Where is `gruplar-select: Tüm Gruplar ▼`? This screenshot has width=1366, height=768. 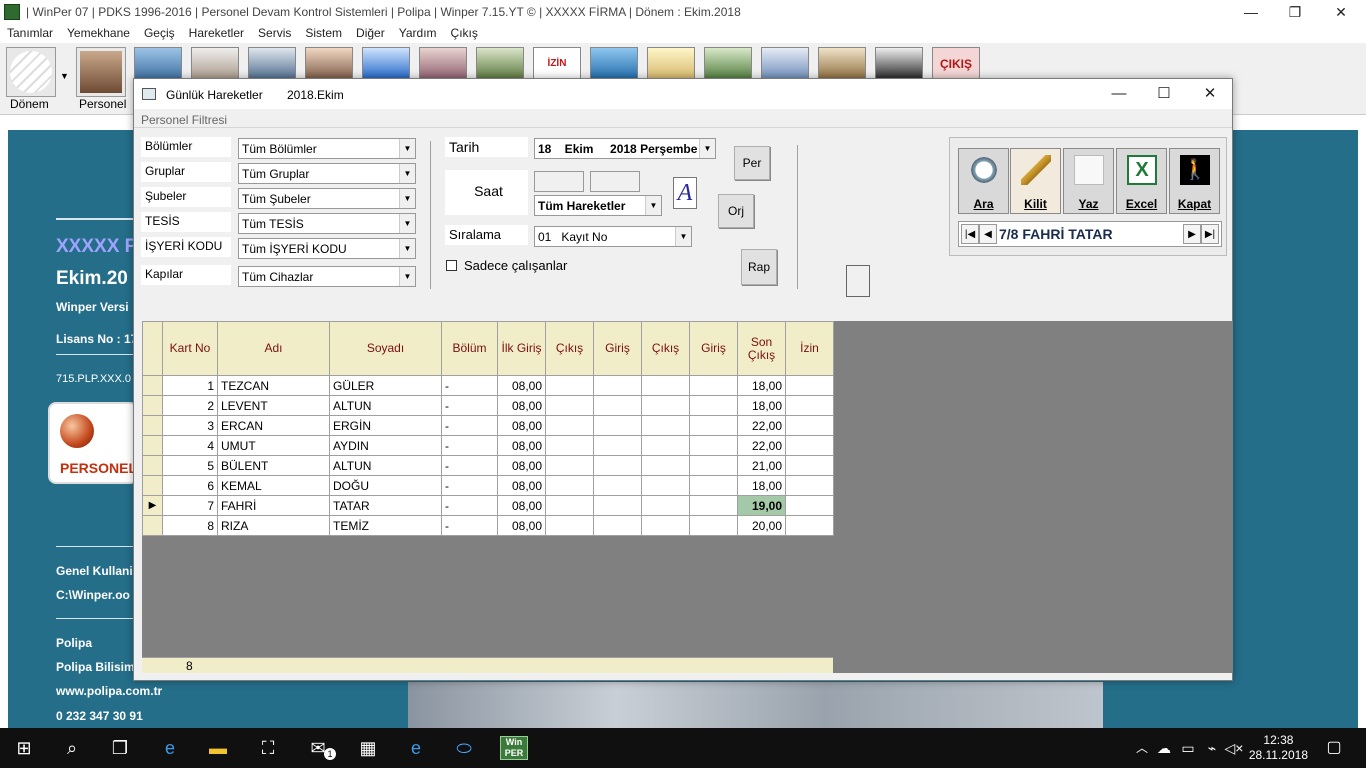 gruplar-select: Tüm Gruplar ▼ is located at coordinates (327, 173).